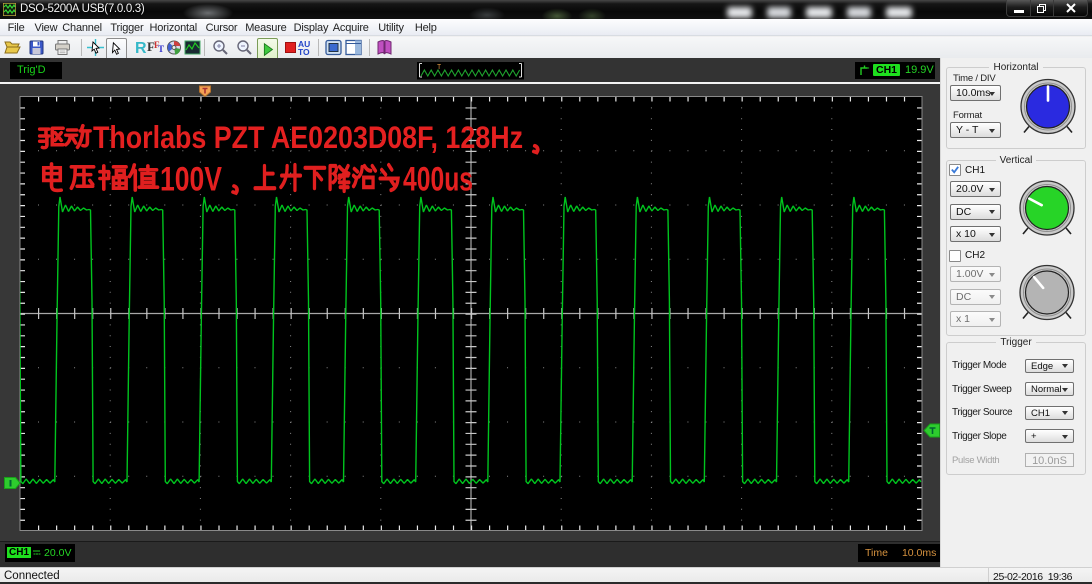 The height and width of the screenshot is (584, 1092). Describe the element at coordinates (304, 52) in the screenshot. I see `svg-text: TO` at that location.